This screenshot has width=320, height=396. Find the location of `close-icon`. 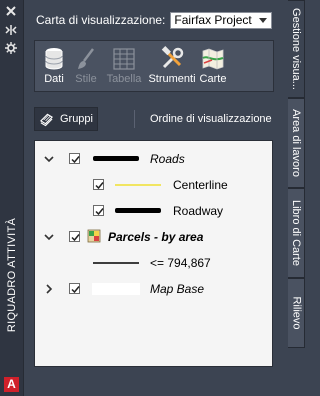

close-icon is located at coordinates (11, 11).